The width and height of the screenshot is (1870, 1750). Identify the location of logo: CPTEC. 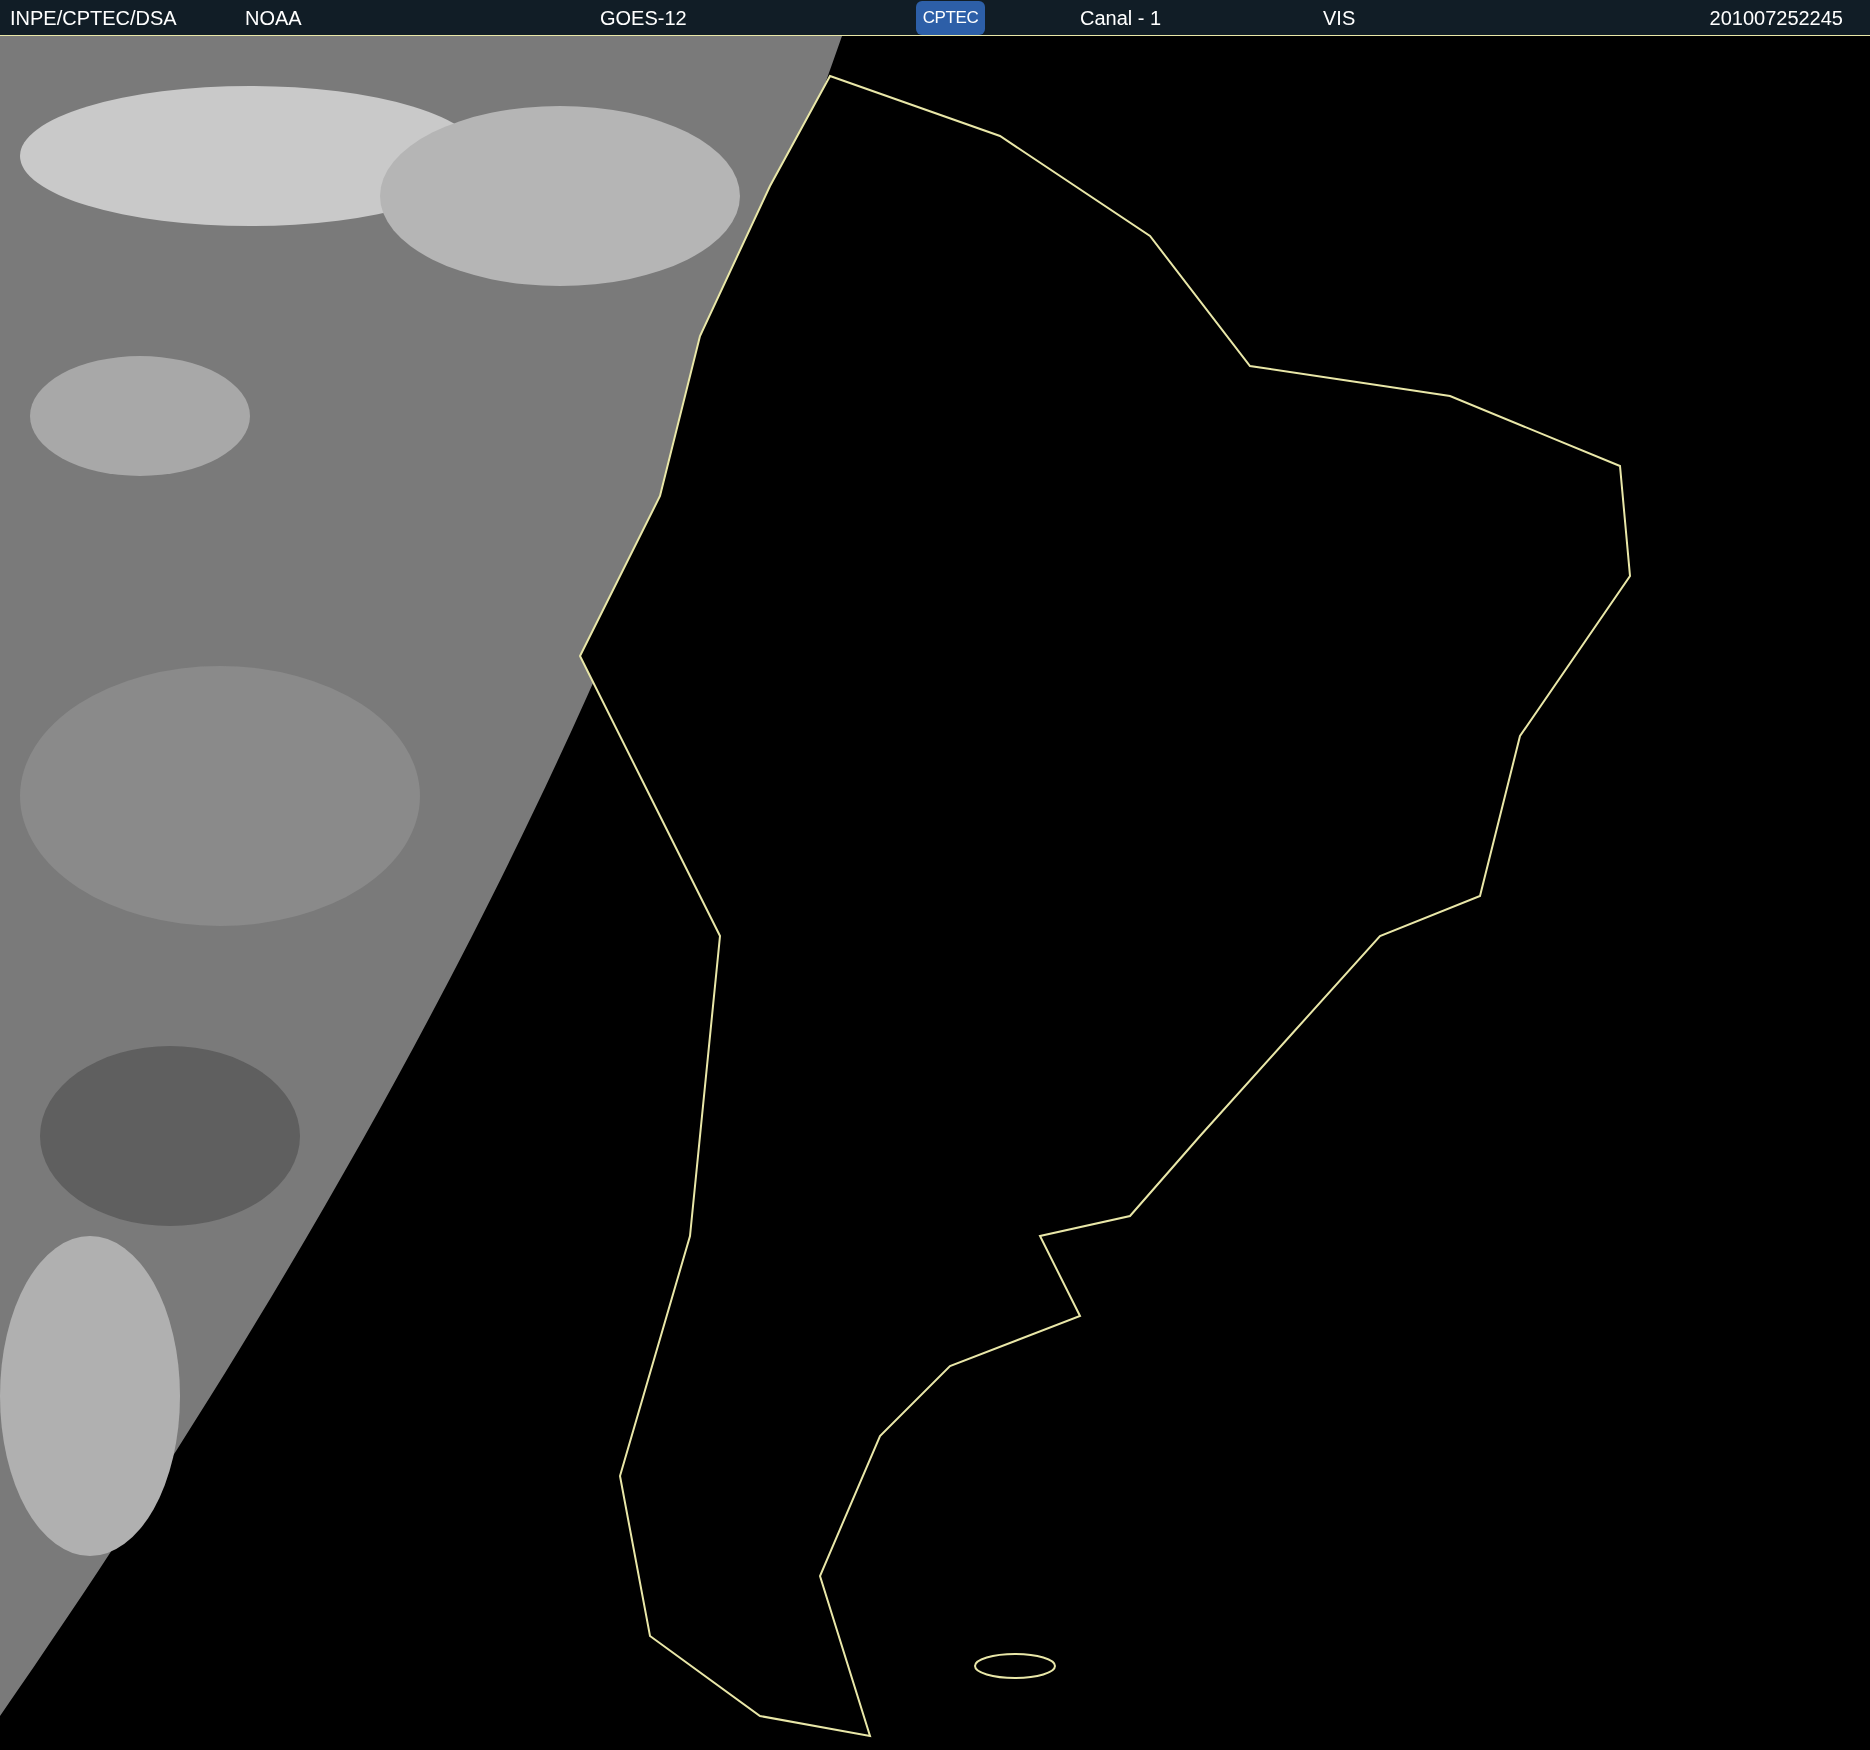
(950, 17).